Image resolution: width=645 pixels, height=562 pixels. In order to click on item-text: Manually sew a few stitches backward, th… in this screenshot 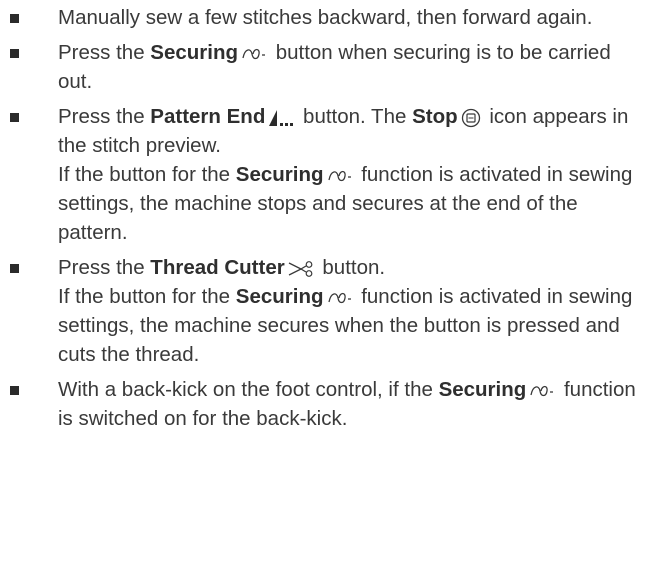, I will do `click(325, 17)`.